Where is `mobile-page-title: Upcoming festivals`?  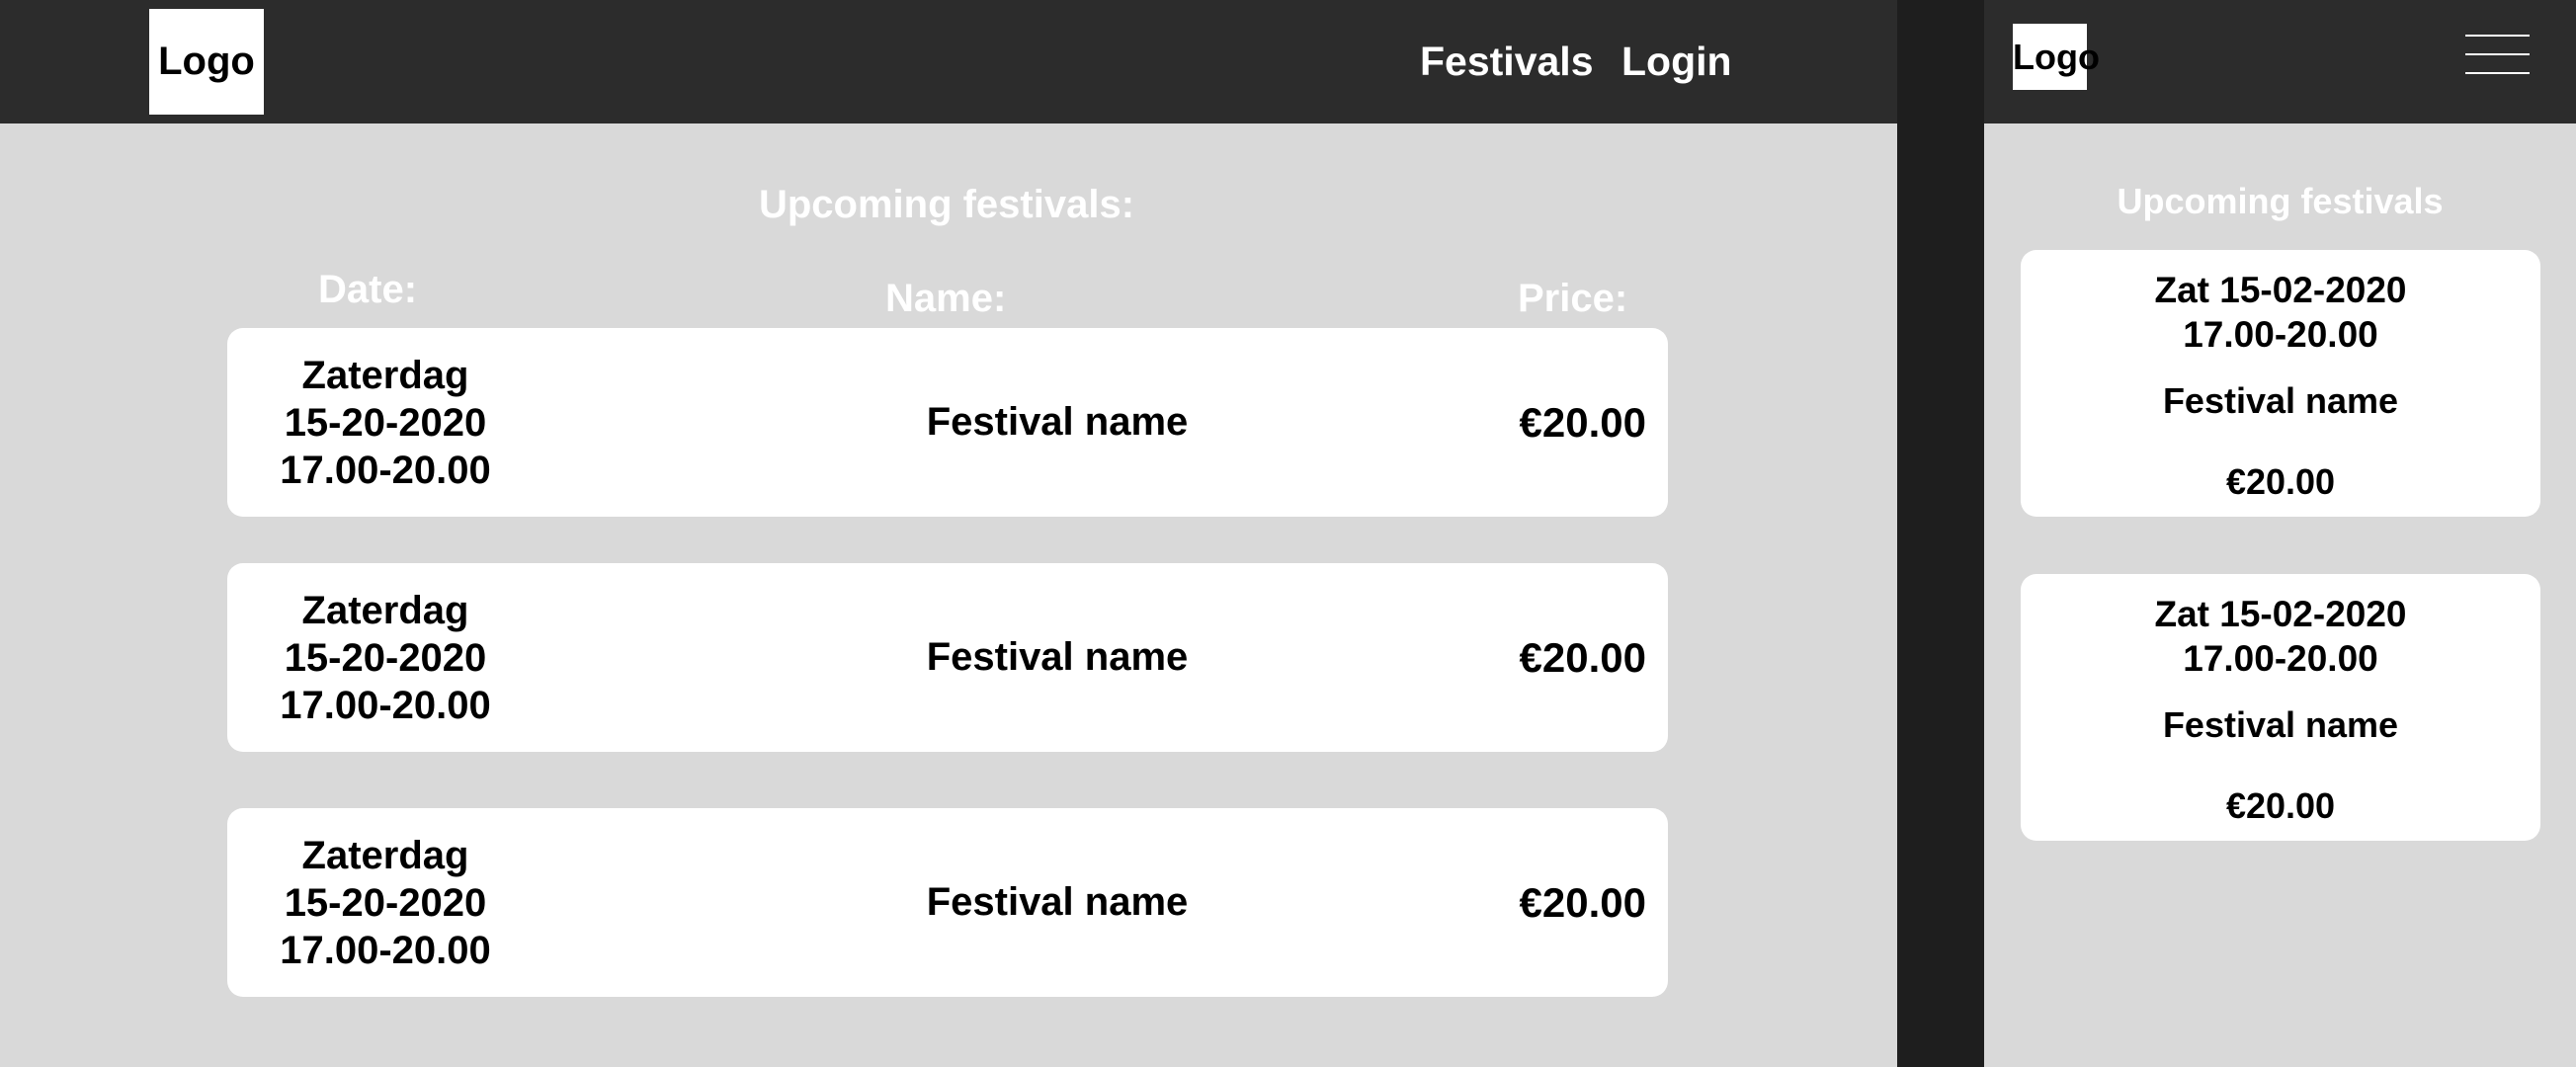
mobile-page-title: Upcoming festivals is located at coordinates (2280, 201).